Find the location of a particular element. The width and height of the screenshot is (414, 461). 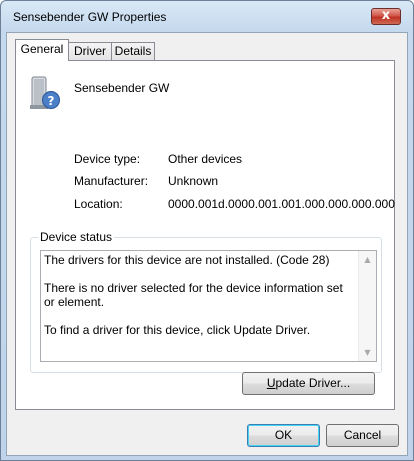

tab-general: General is located at coordinates (42, 50).